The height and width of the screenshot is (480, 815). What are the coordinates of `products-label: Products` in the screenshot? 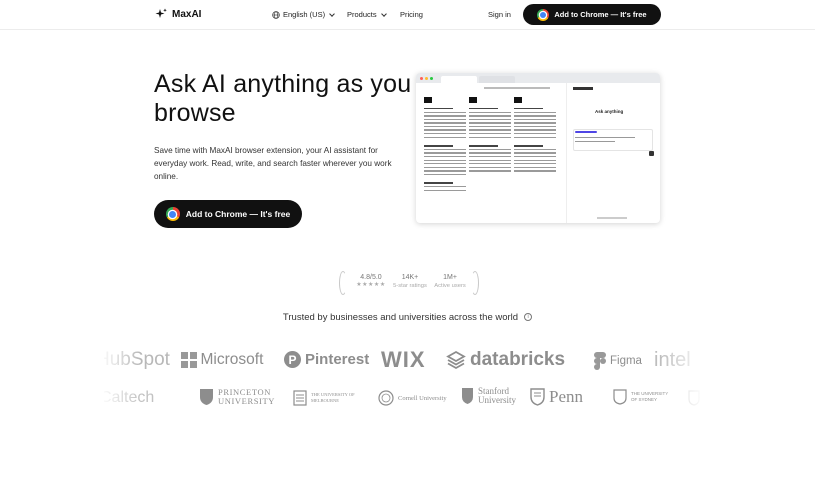 It's located at (362, 14).